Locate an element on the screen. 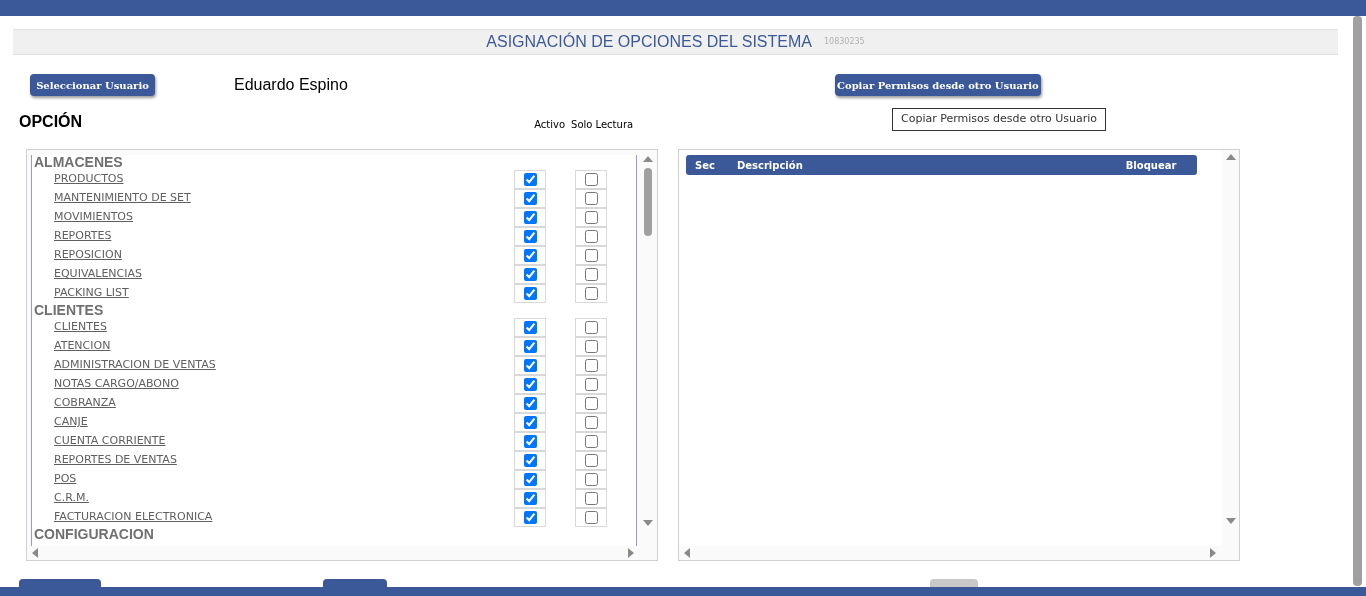 This screenshot has width=1366, height=596. option-link: COBRANZA is located at coordinates (284, 403).